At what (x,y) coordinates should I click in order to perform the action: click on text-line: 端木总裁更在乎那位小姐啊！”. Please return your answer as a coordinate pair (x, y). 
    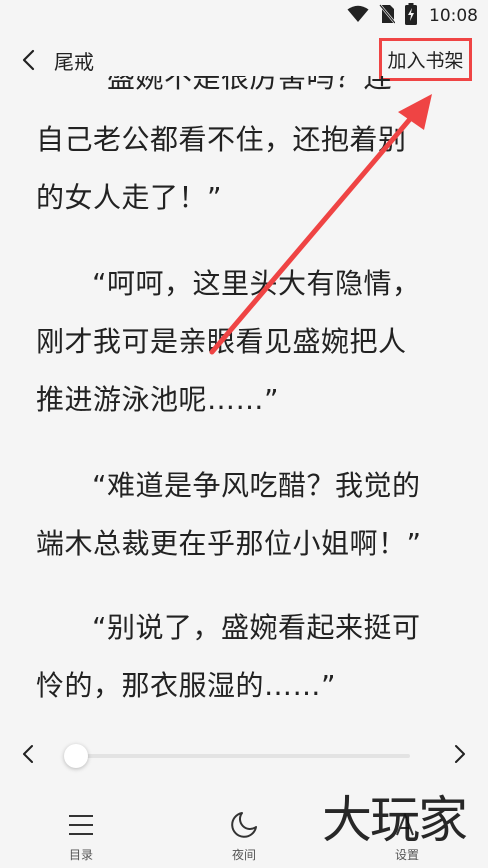
    Looking at the image, I should click on (229, 543).